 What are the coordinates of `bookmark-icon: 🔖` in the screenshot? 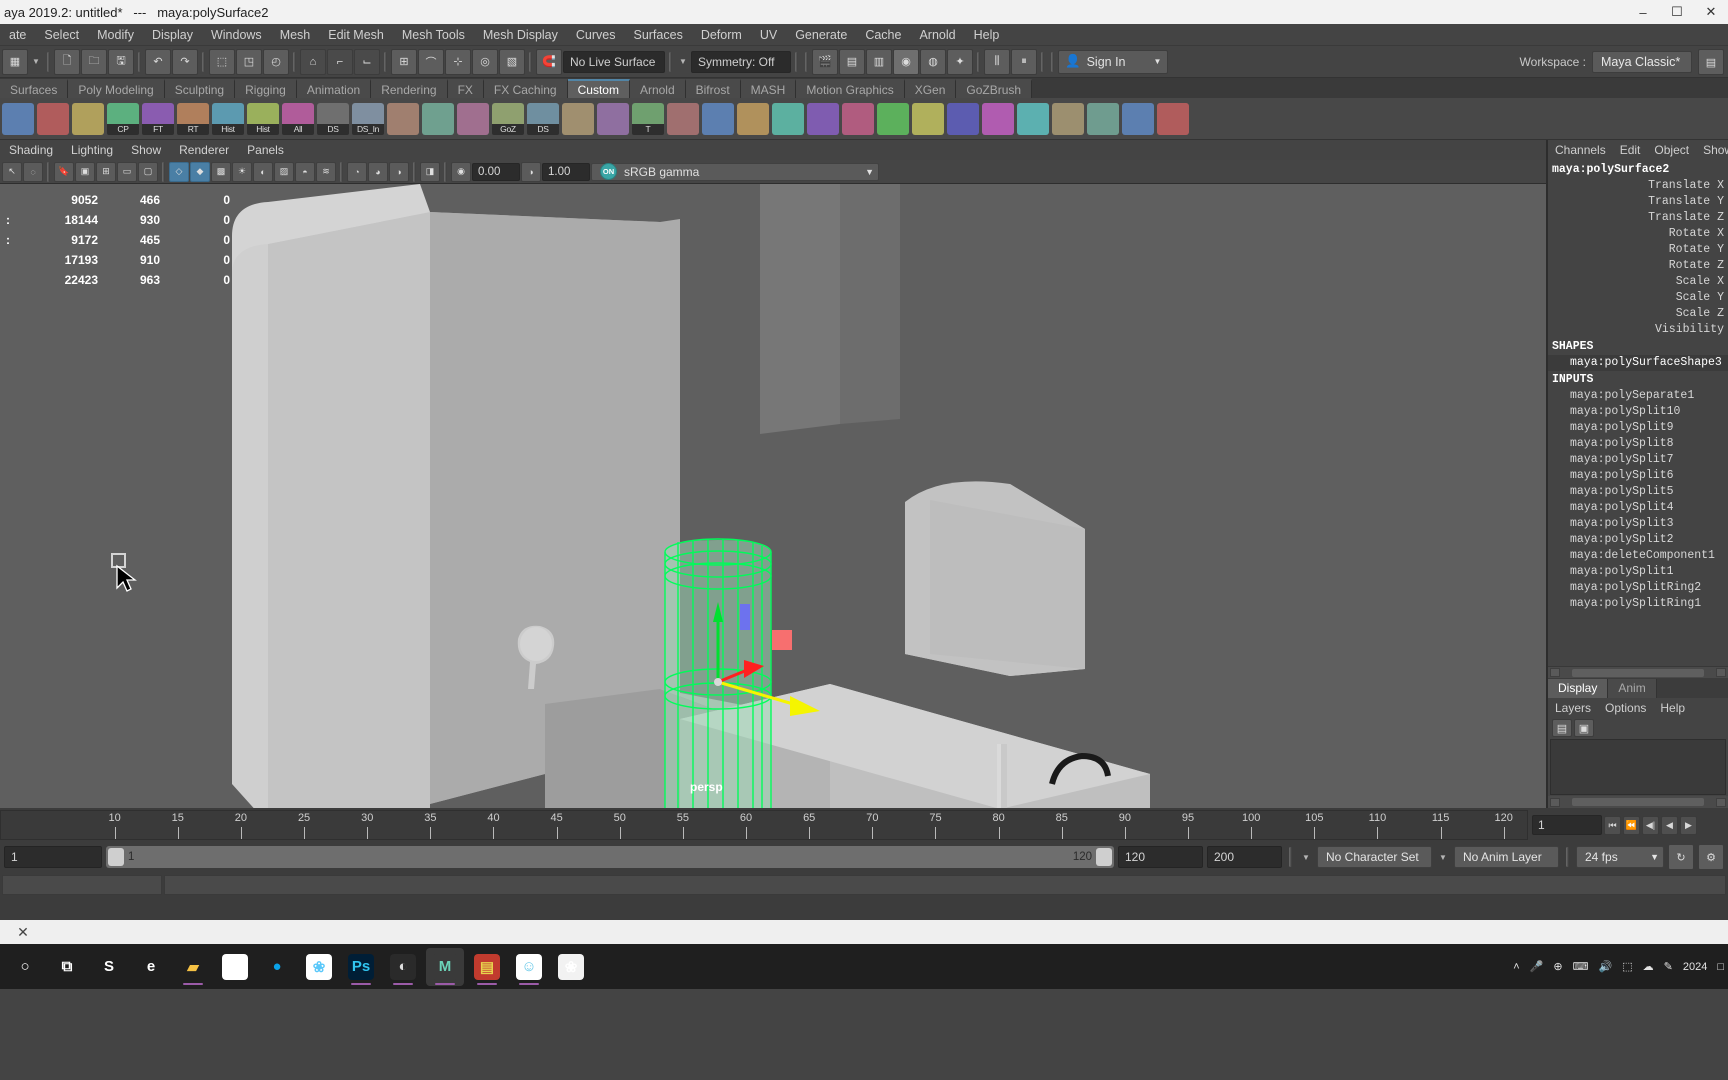 It's located at (64, 171).